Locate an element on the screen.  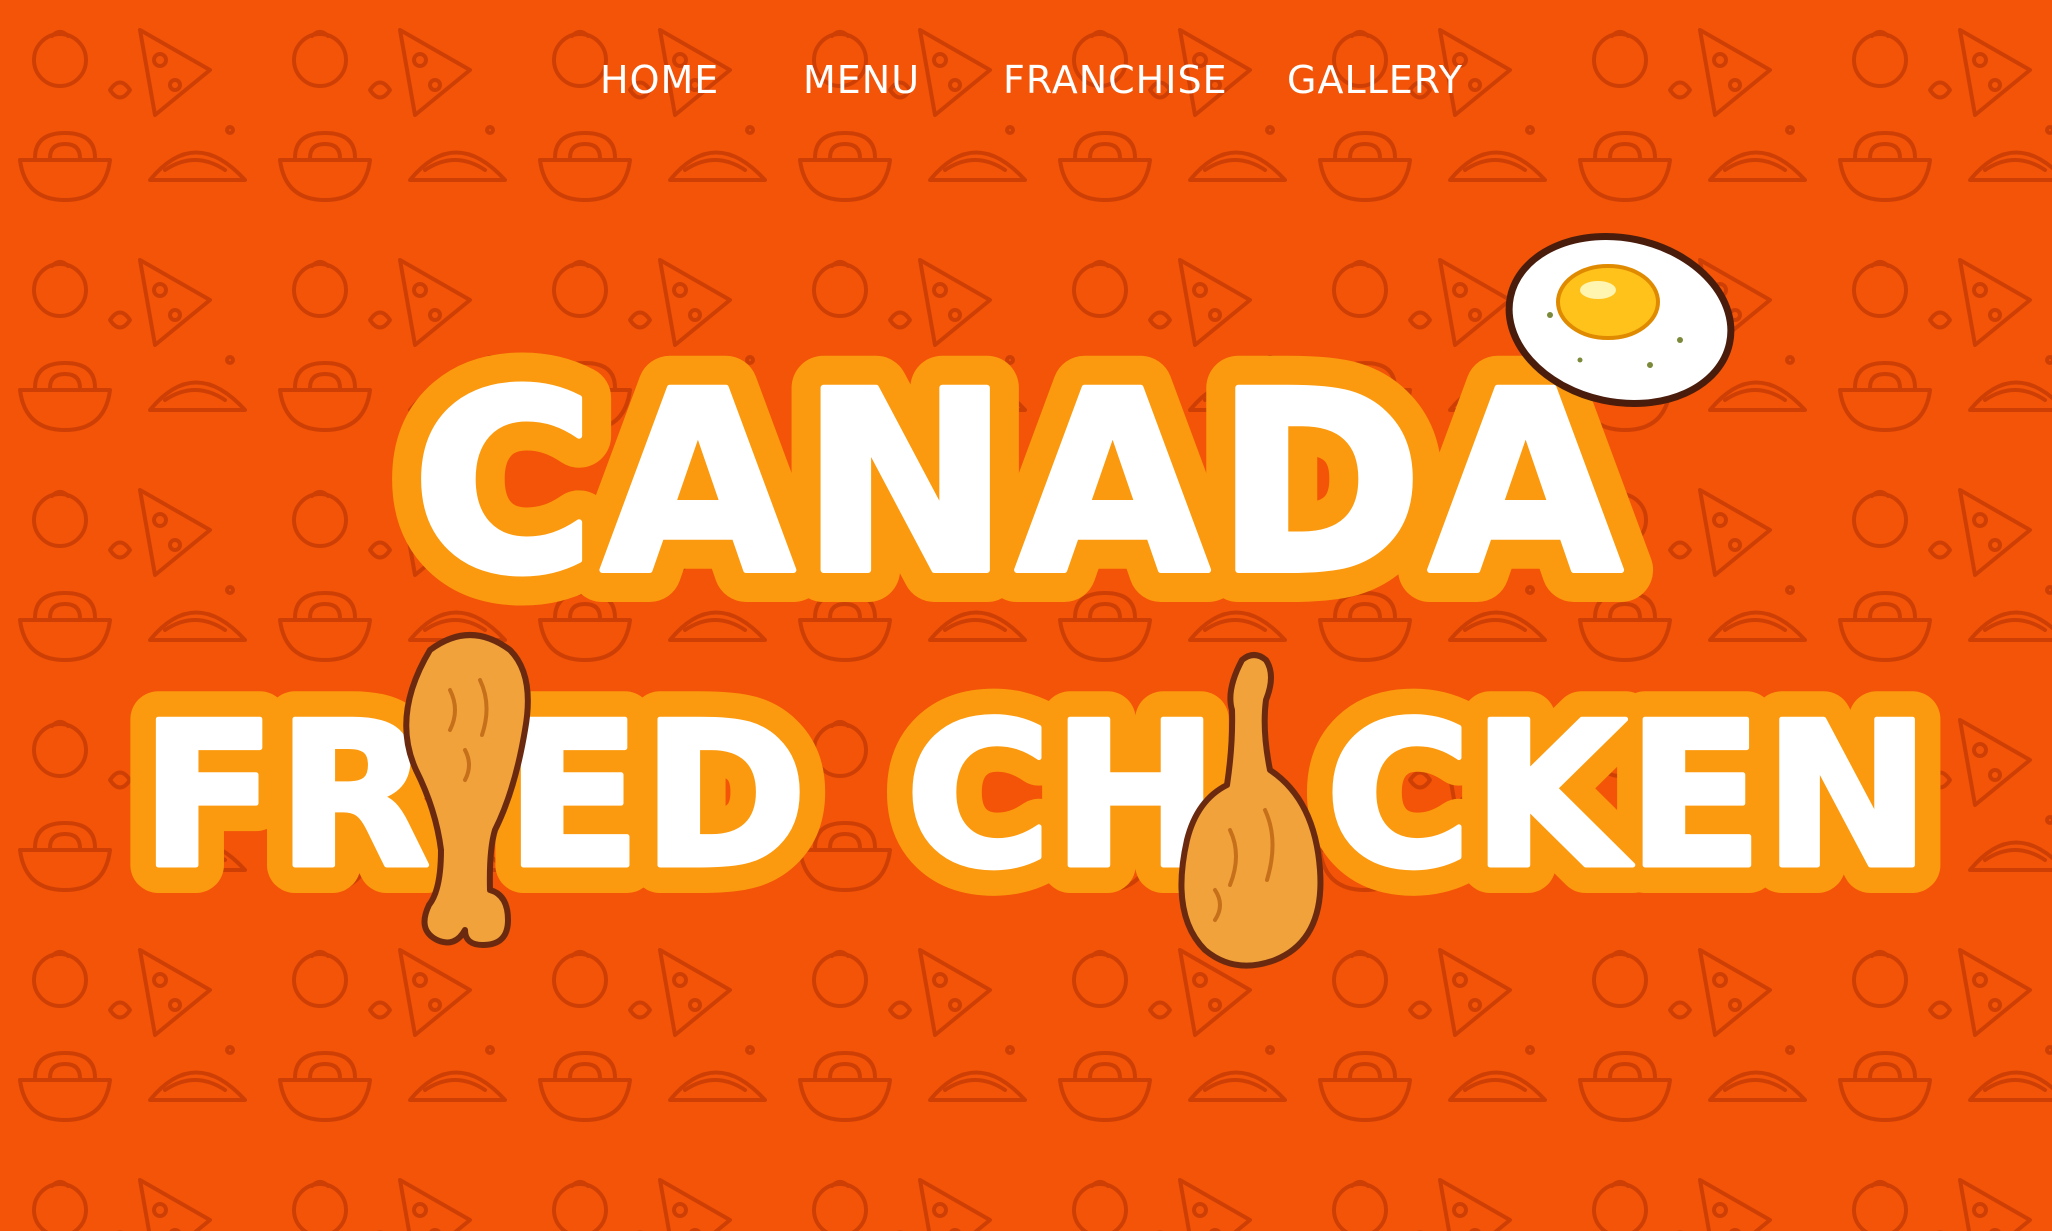
logo-cken-text: CKEN is located at coordinates (1628, 796).